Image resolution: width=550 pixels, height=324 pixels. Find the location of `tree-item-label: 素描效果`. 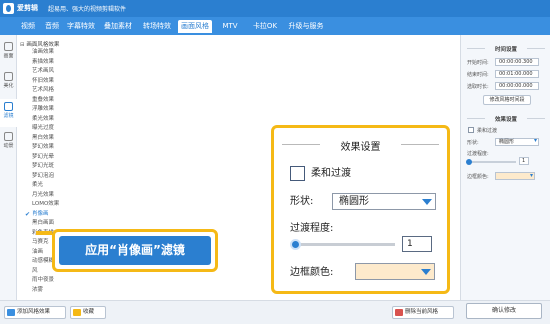

tree-item-label: 素描效果 is located at coordinates (43, 61).